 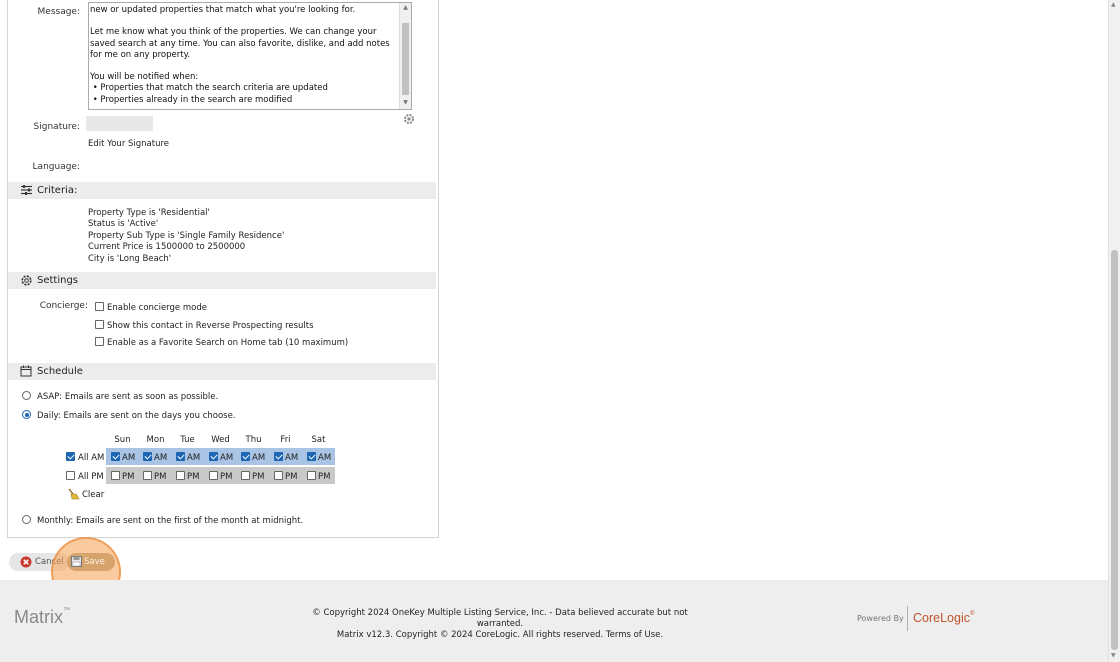 What do you see at coordinates (222, 280) in the screenshot?
I see `settings-section-header: Settings` at bounding box center [222, 280].